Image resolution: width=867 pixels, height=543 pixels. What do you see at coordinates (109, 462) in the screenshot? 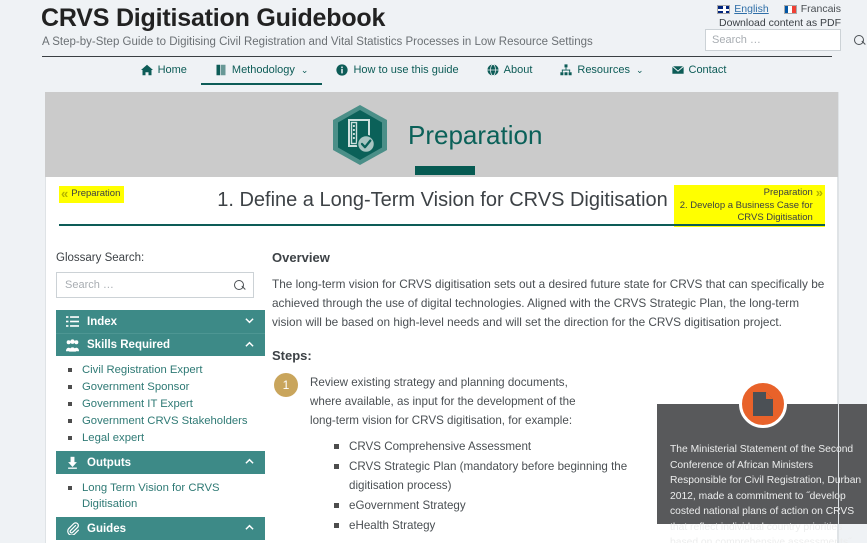
I see `sidebar-section-label-outputs: Outputs` at bounding box center [109, 462].